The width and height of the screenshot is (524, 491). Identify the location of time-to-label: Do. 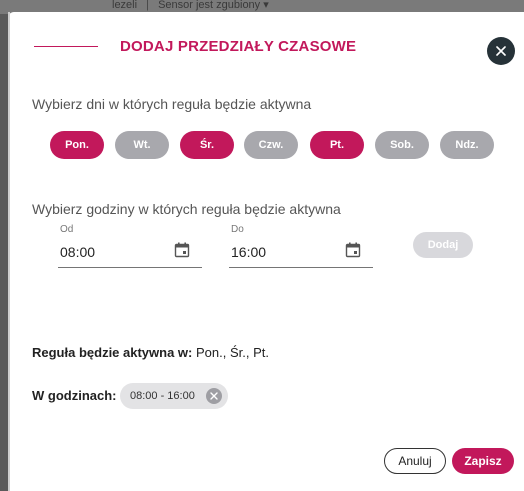
(237, 229).